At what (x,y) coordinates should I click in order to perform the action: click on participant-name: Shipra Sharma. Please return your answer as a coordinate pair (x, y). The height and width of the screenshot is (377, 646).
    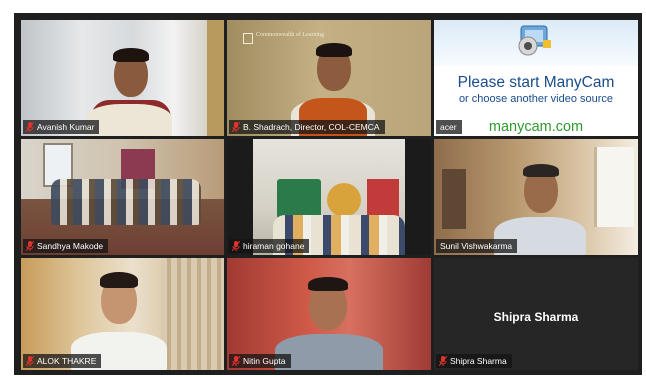
    Looking at the image, I should click on (478, 361).